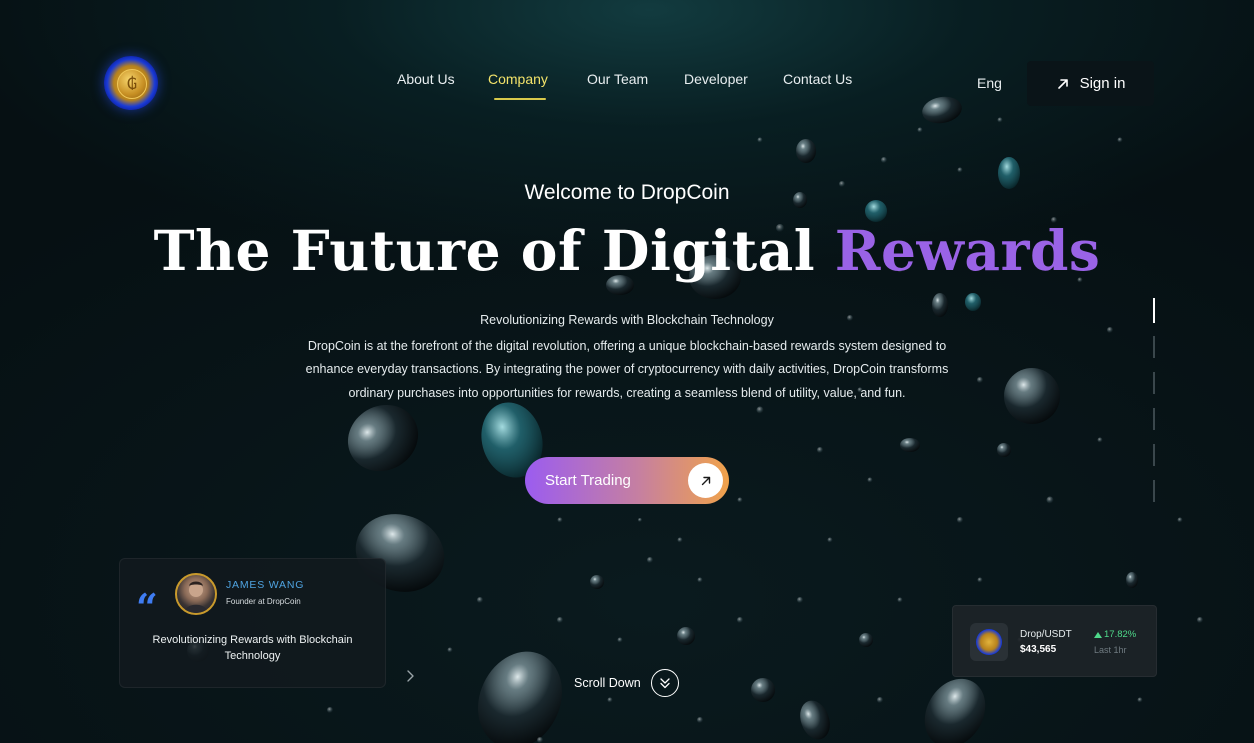 This screenshot has height=743, width=1254. I want to click on hero-title-main: The Future of Digital, so click(494, 250).